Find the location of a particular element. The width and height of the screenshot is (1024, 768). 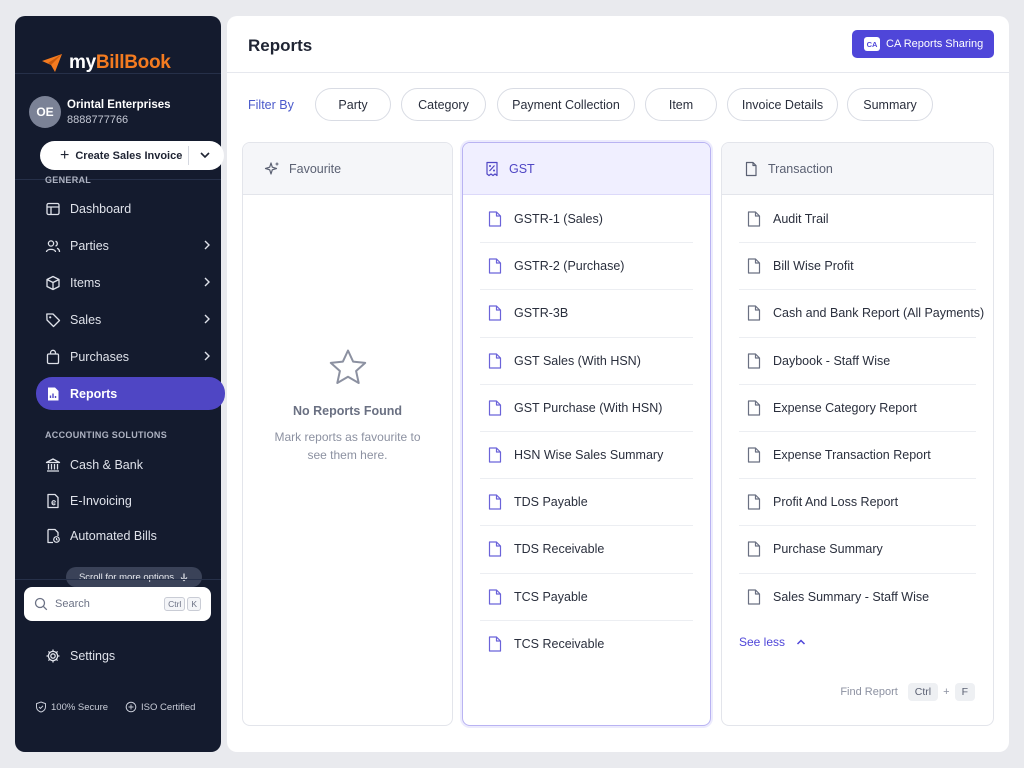

search-icon is located at coordinates (41, 604).